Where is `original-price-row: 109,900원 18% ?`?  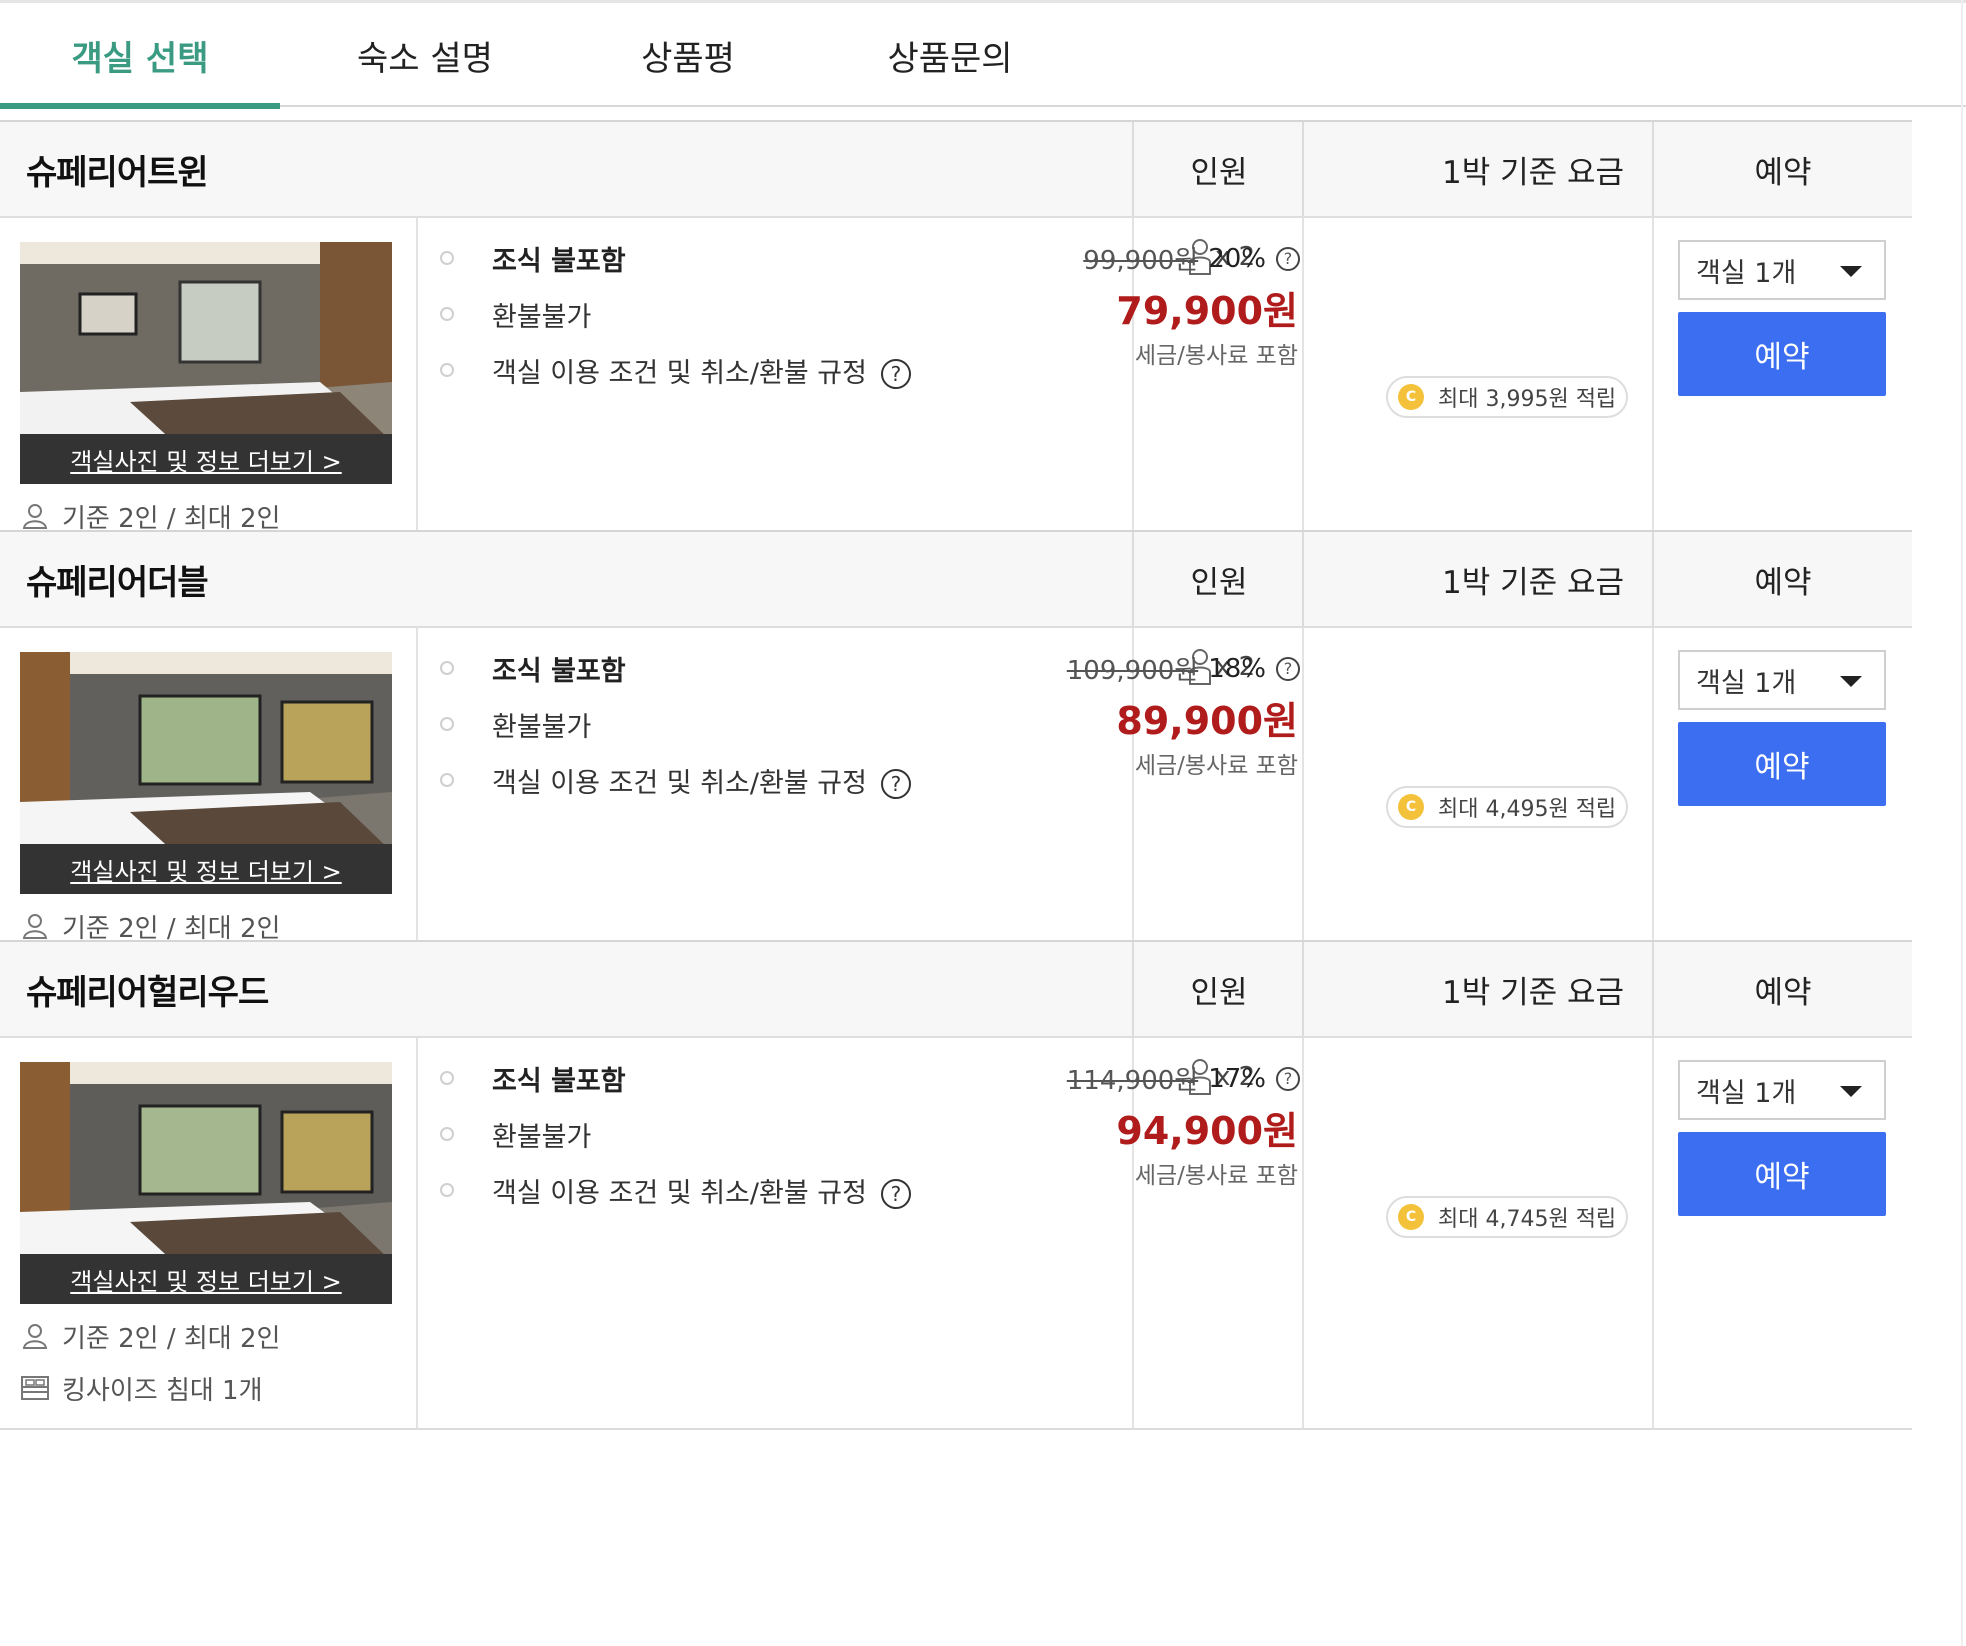
original-price-row: 109,900원 18% ? is located at coordinates (1183, 668).